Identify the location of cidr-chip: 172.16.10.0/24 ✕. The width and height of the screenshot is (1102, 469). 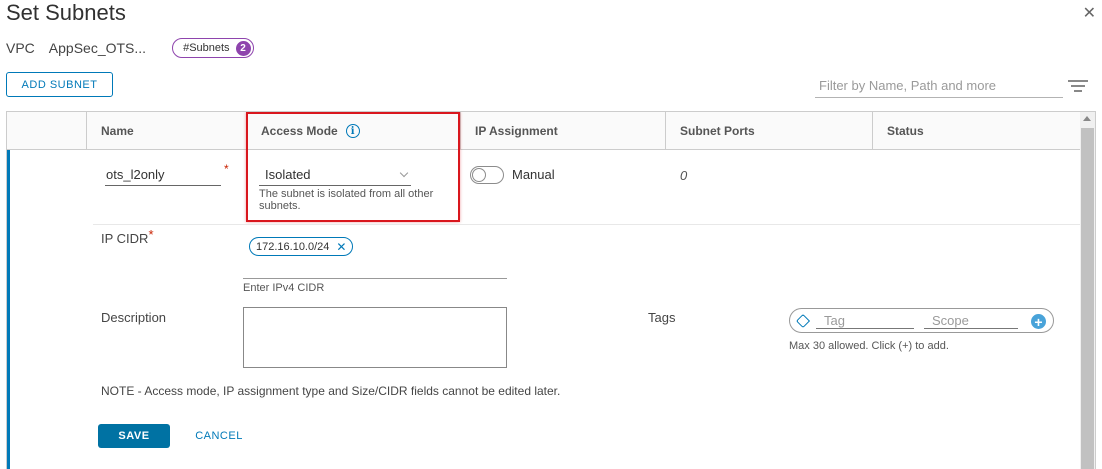
(301, 246).